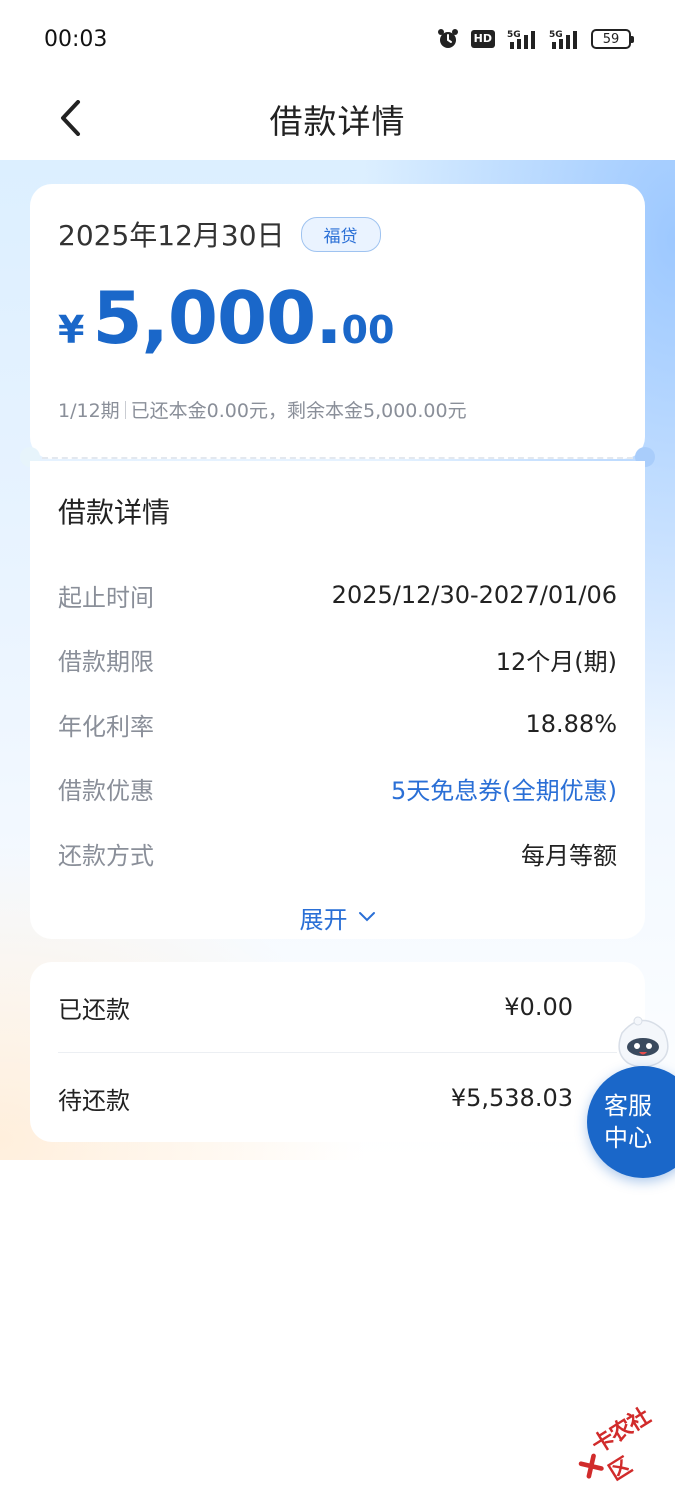 This screenshot has height=1501, width=675. What do you see at coordinates (217, 318) in the screenshot?
I see `amount-integer: 5,000.` at bounding box center [217, 318].